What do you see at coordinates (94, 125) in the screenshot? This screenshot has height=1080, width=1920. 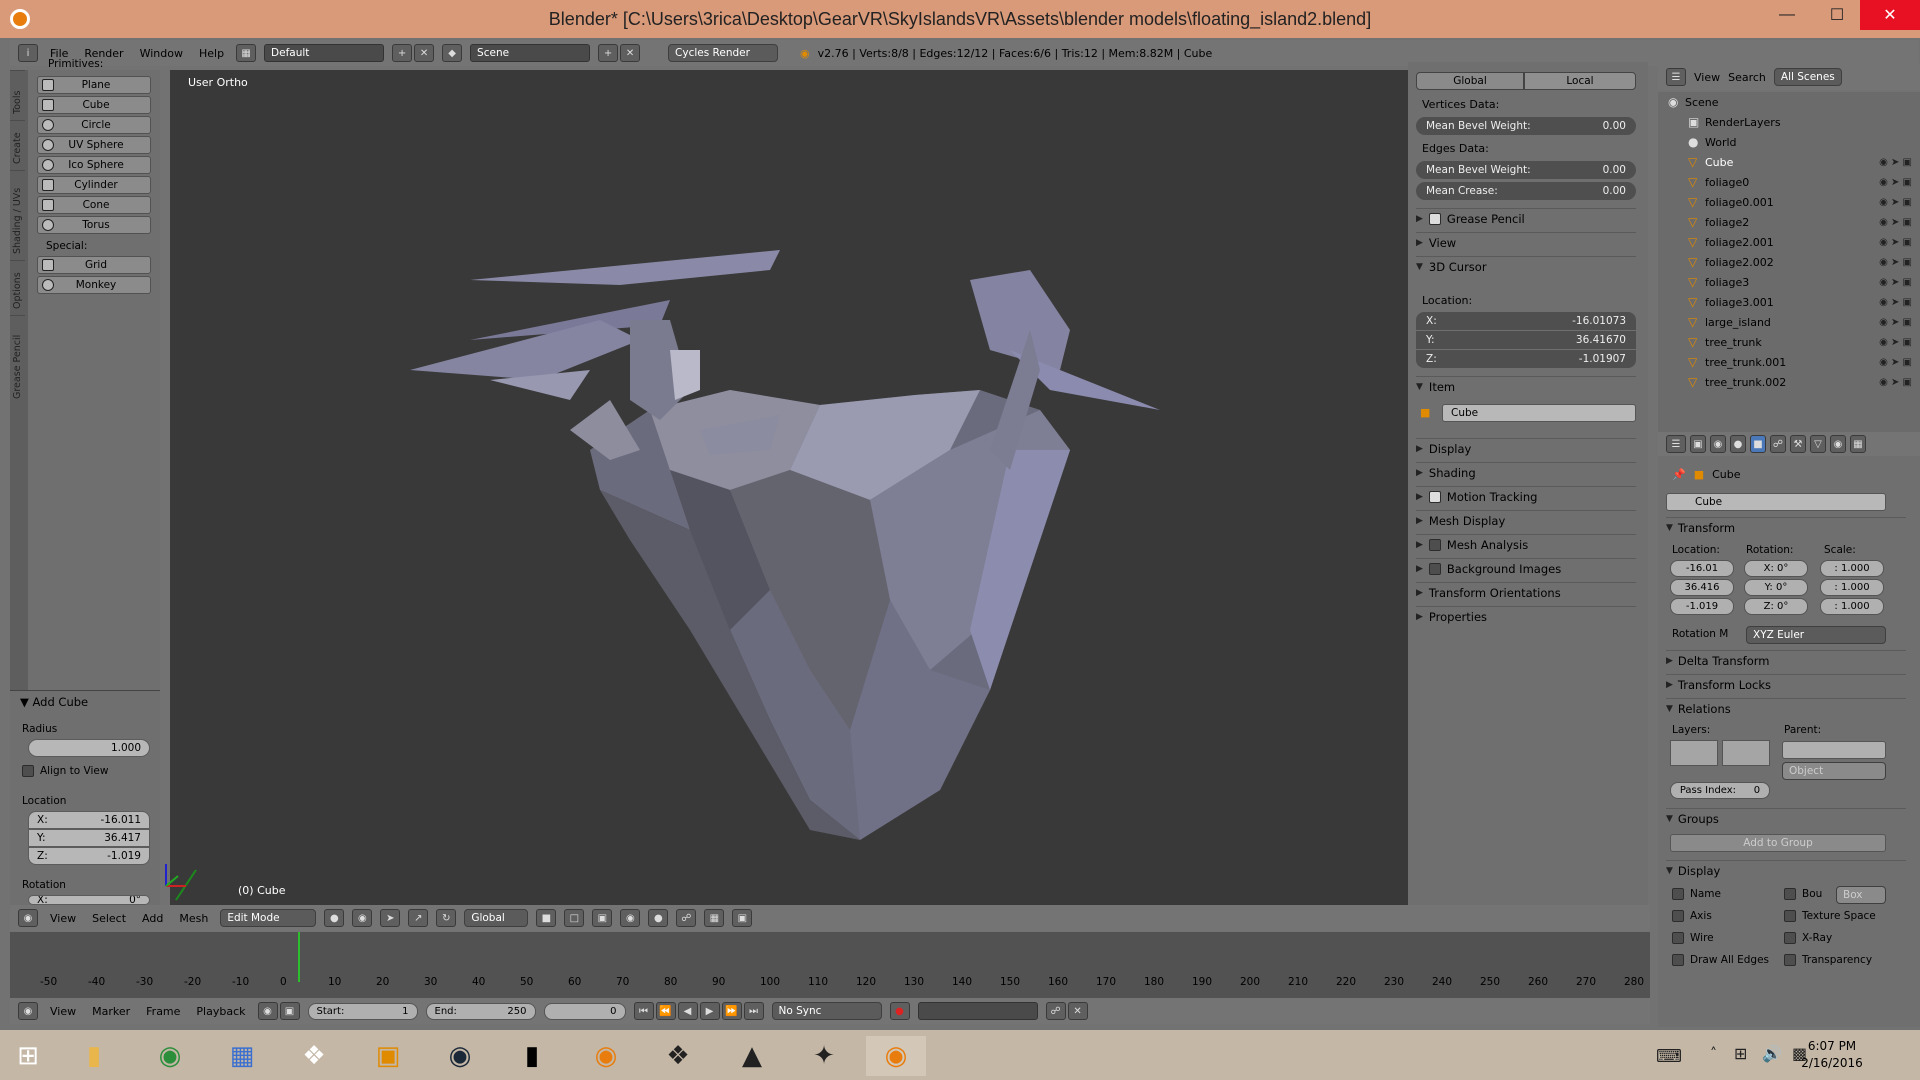 I see `circle-button: Circle` at bounding box center [94, 125].